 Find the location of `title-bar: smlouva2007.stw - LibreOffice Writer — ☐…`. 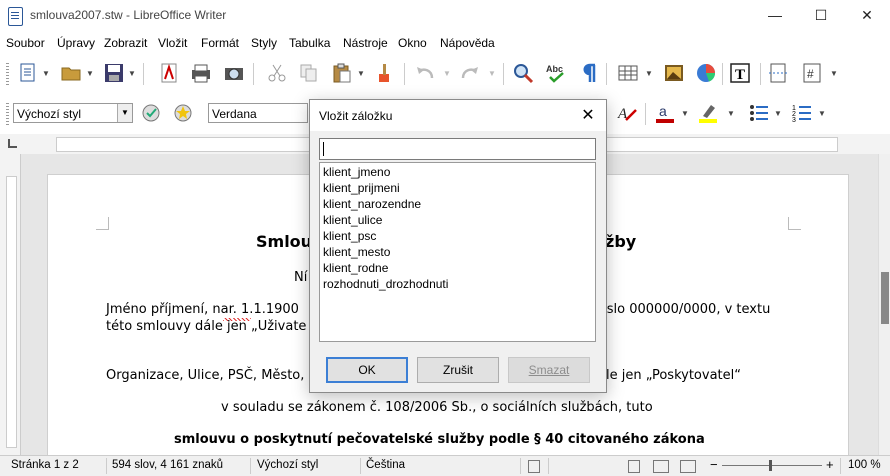

title-bar: smlouva2007.stw - LibreOffice Writer — ☐… is located at coordinates (445, 15).